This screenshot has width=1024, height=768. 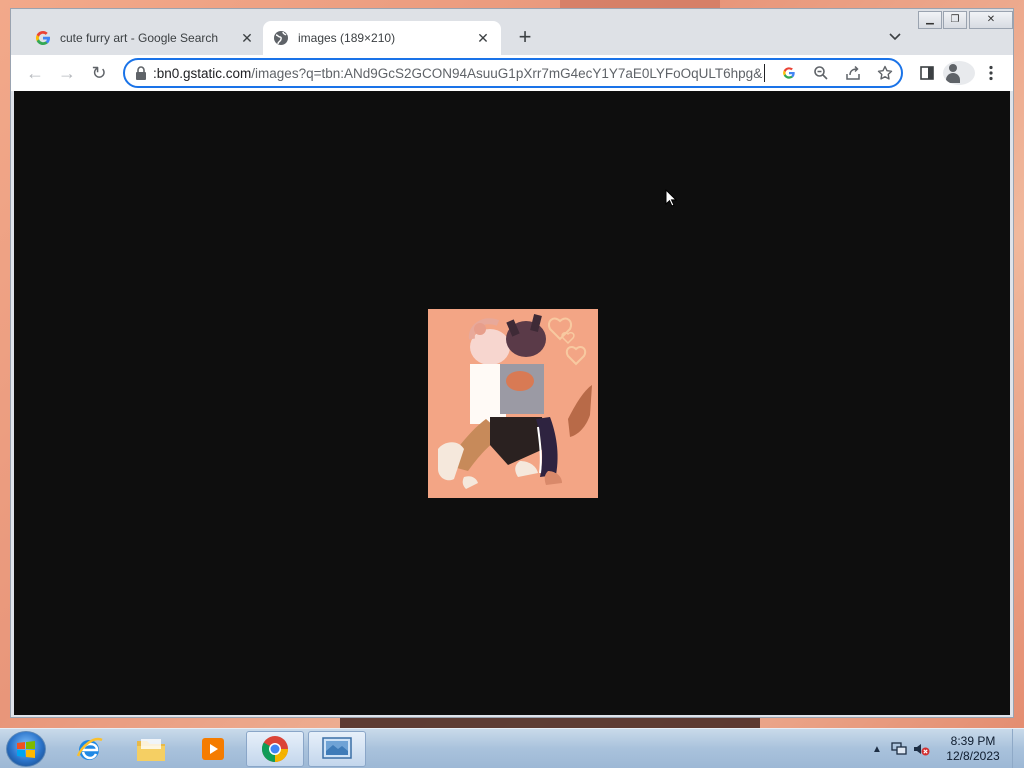 I want to click on taskbar: ▲ 8:39 PM 12/8/2023, so click(x=512, y=748).